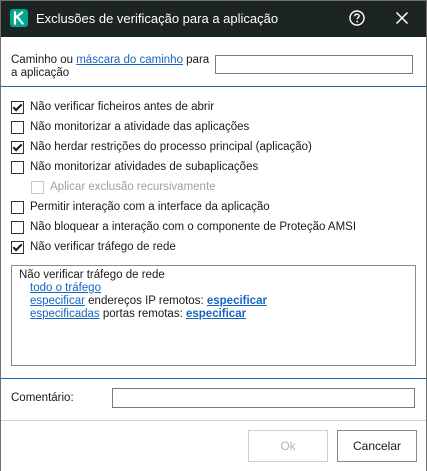  What do you see at coordinates (57, 301) in the screenshot?
I see `ip-specify-link: especificar` at bounding box center [57, 301].